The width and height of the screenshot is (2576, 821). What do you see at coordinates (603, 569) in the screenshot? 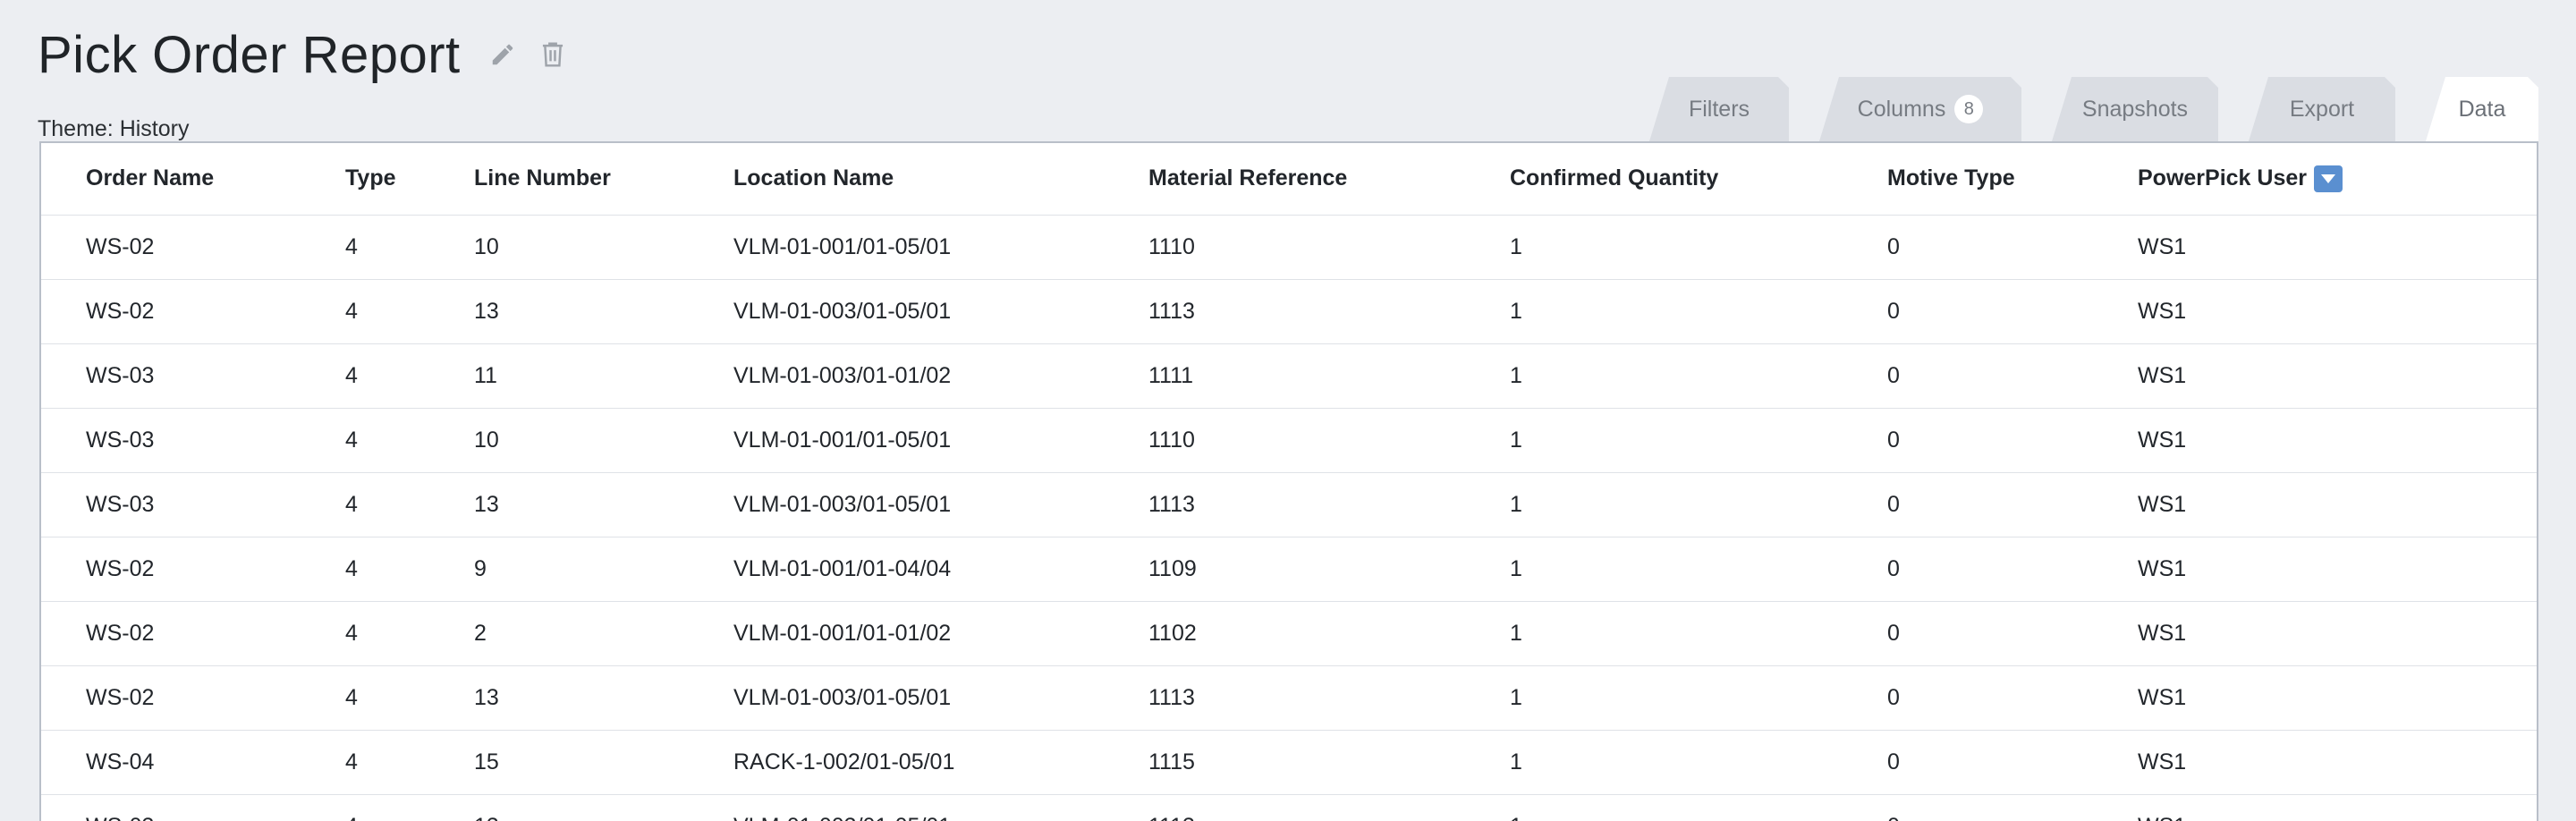
I see `table-cell: 9` at bounding box center [603, 569].